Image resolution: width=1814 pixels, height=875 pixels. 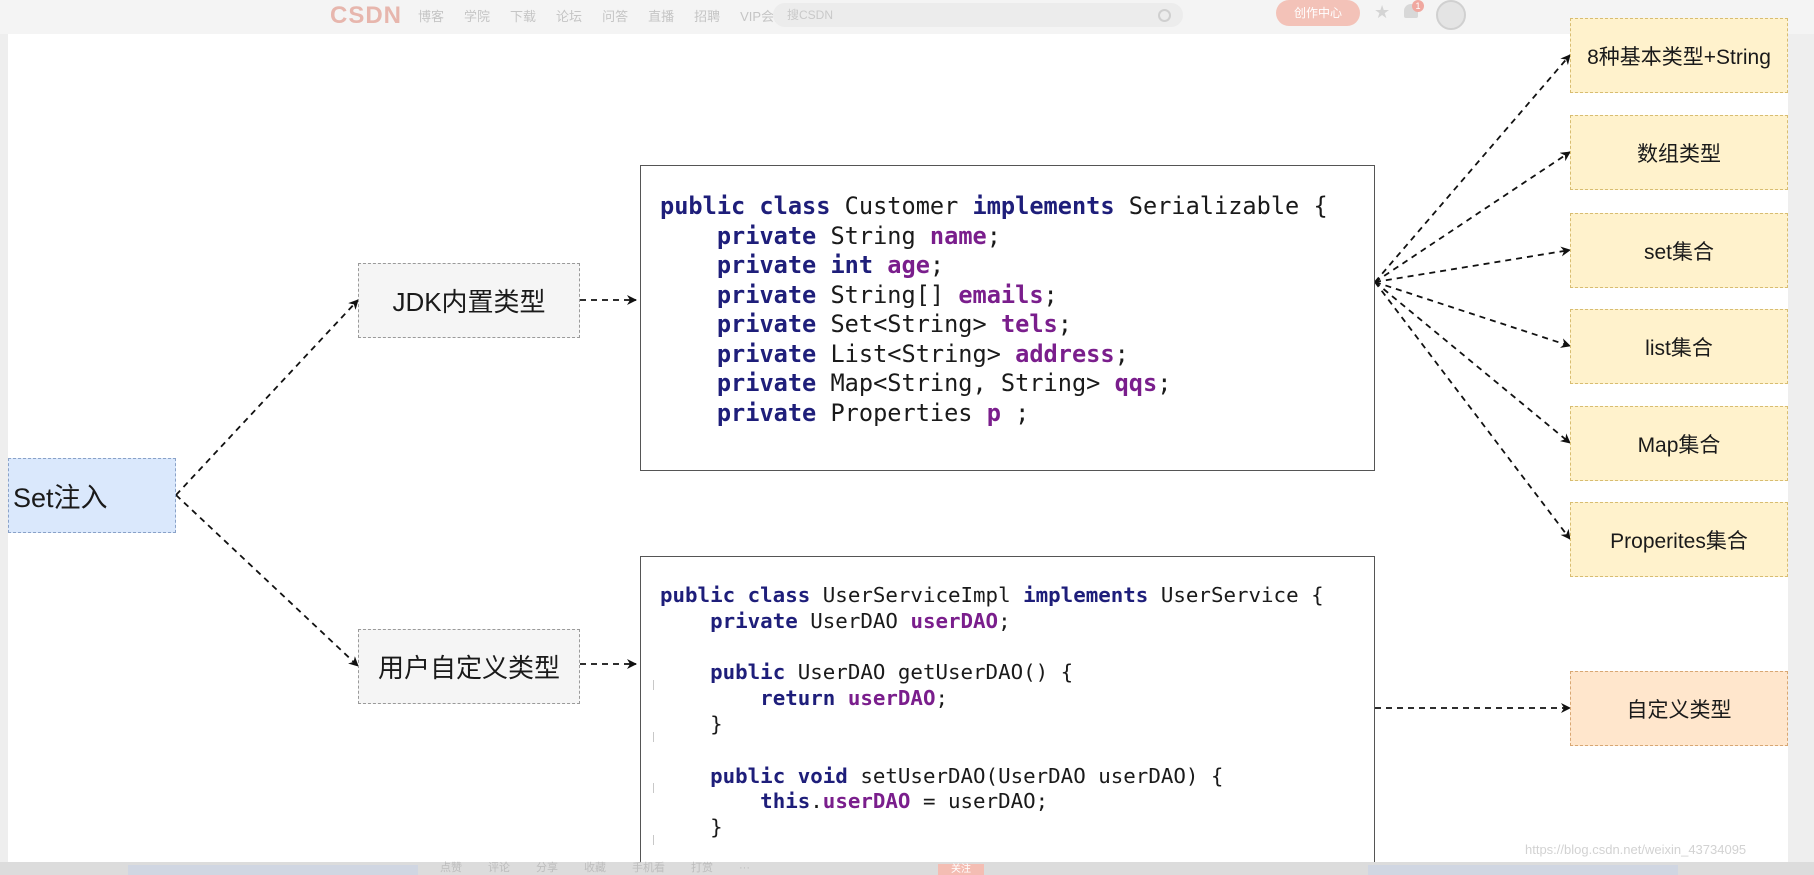 What do you see at coordinates (972, 383) in the screenshot?
I see `code-text: Map<String, String>` at bounding box center [972, 383].